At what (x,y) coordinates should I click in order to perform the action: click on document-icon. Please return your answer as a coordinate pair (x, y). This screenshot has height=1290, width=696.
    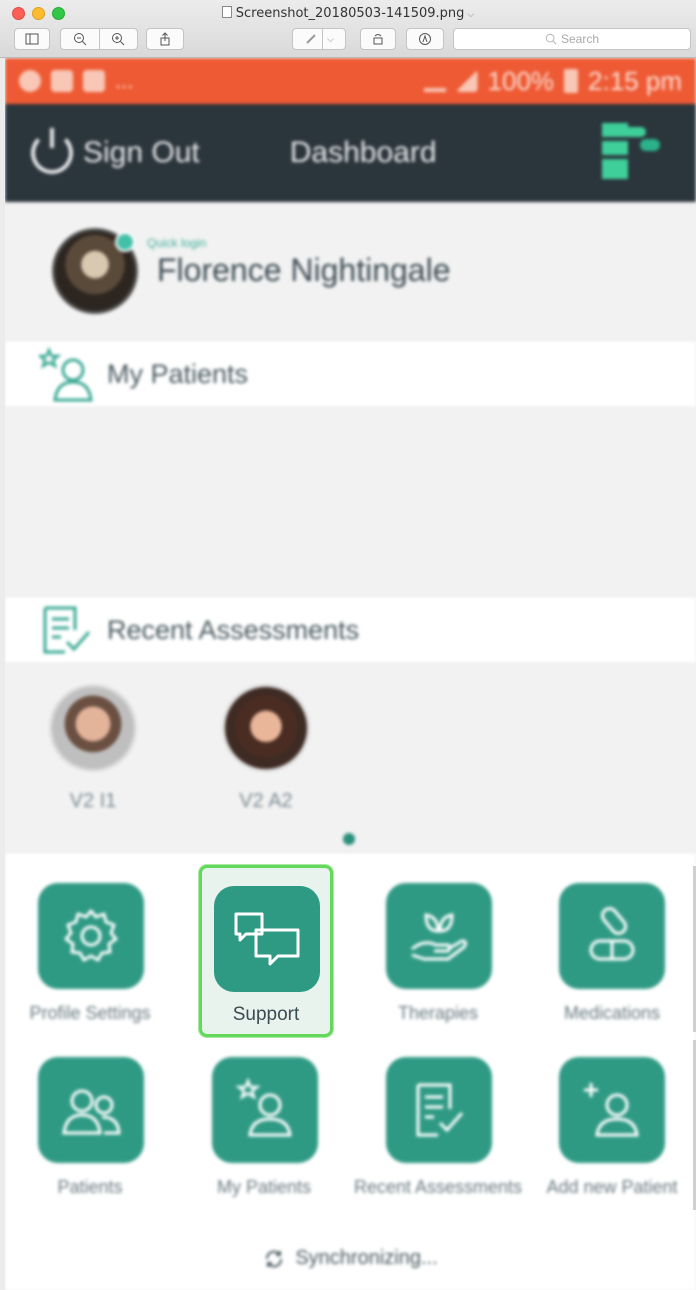
    Looking at the image, I should click on (226, 12).